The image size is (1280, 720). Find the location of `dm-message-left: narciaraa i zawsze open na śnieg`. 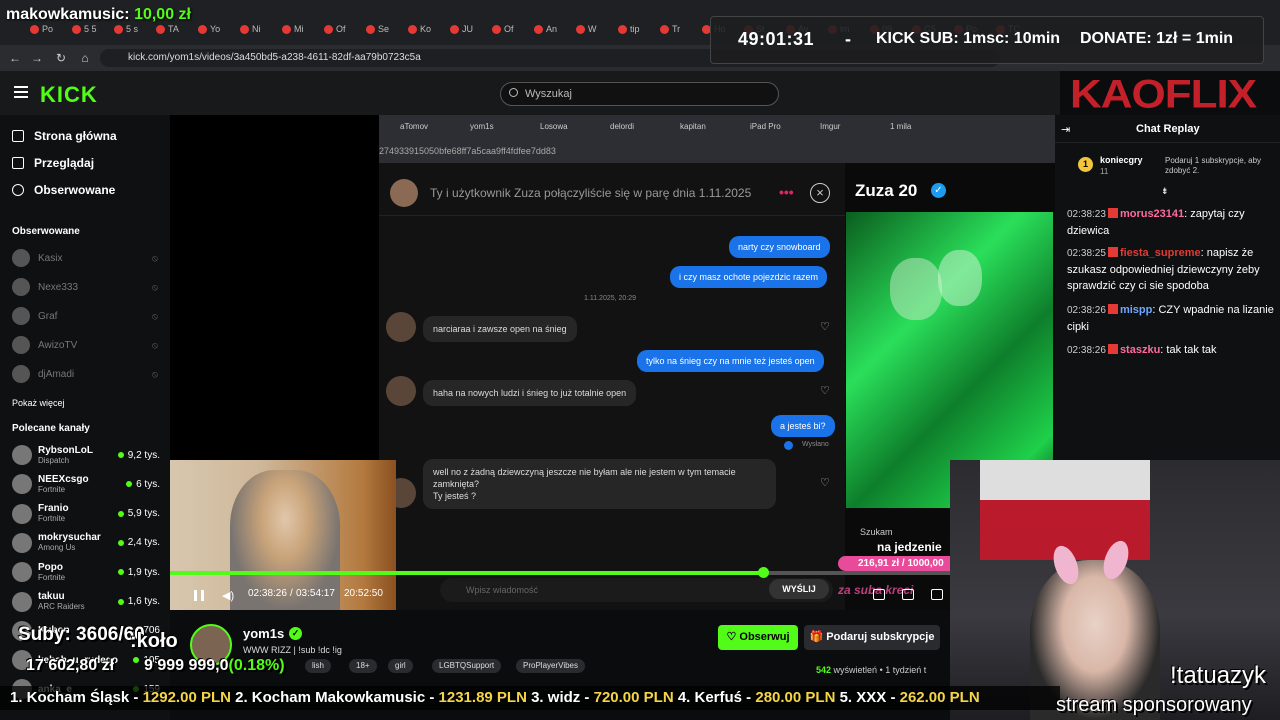

dm-message-left: narciaraa i zawsze open na śnieg is located at coordinates (500, 329).